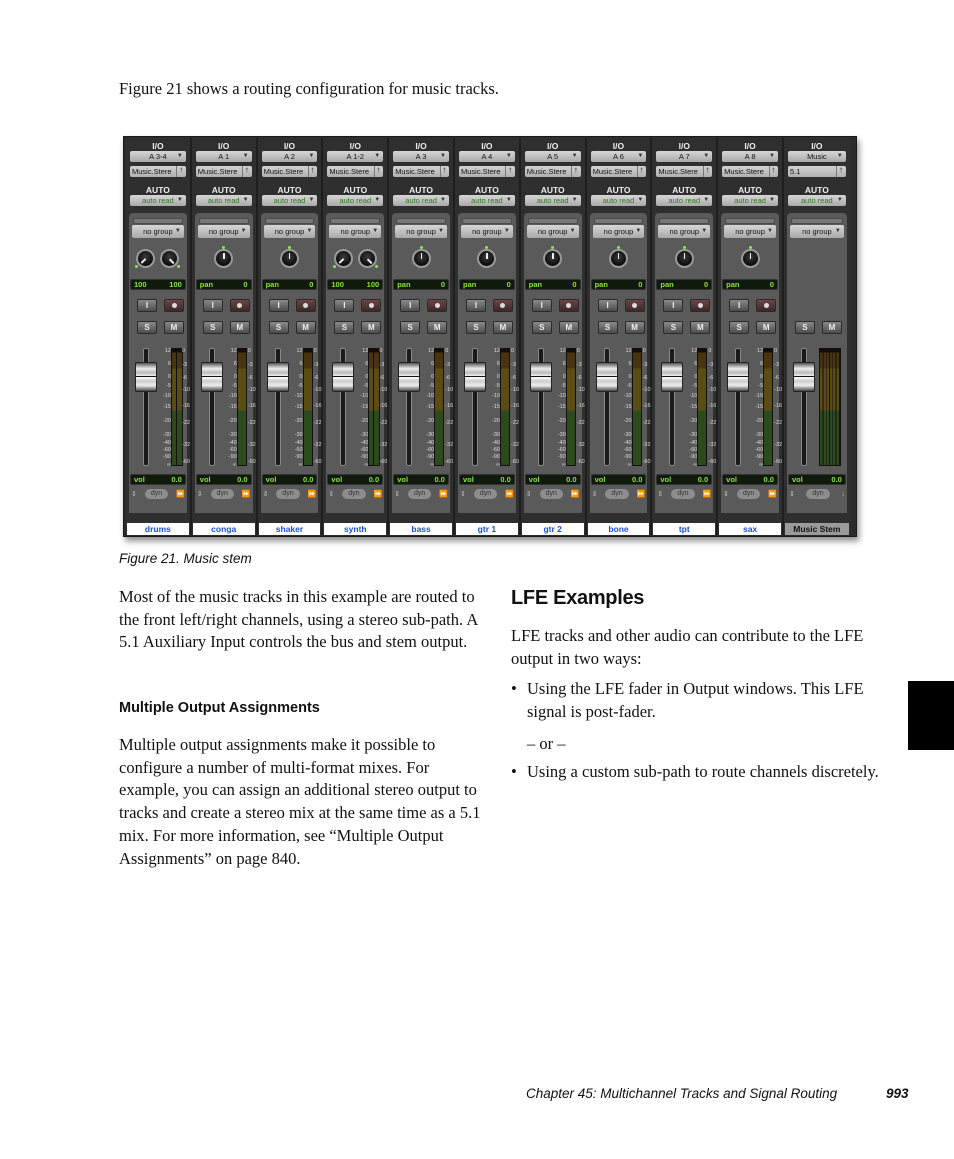 The image size is (954, 1159). What do you see at coordinates (289, 156) in the screenshot?
I see `output-selector: A 2 ▼` at bounding box center [289, 156].